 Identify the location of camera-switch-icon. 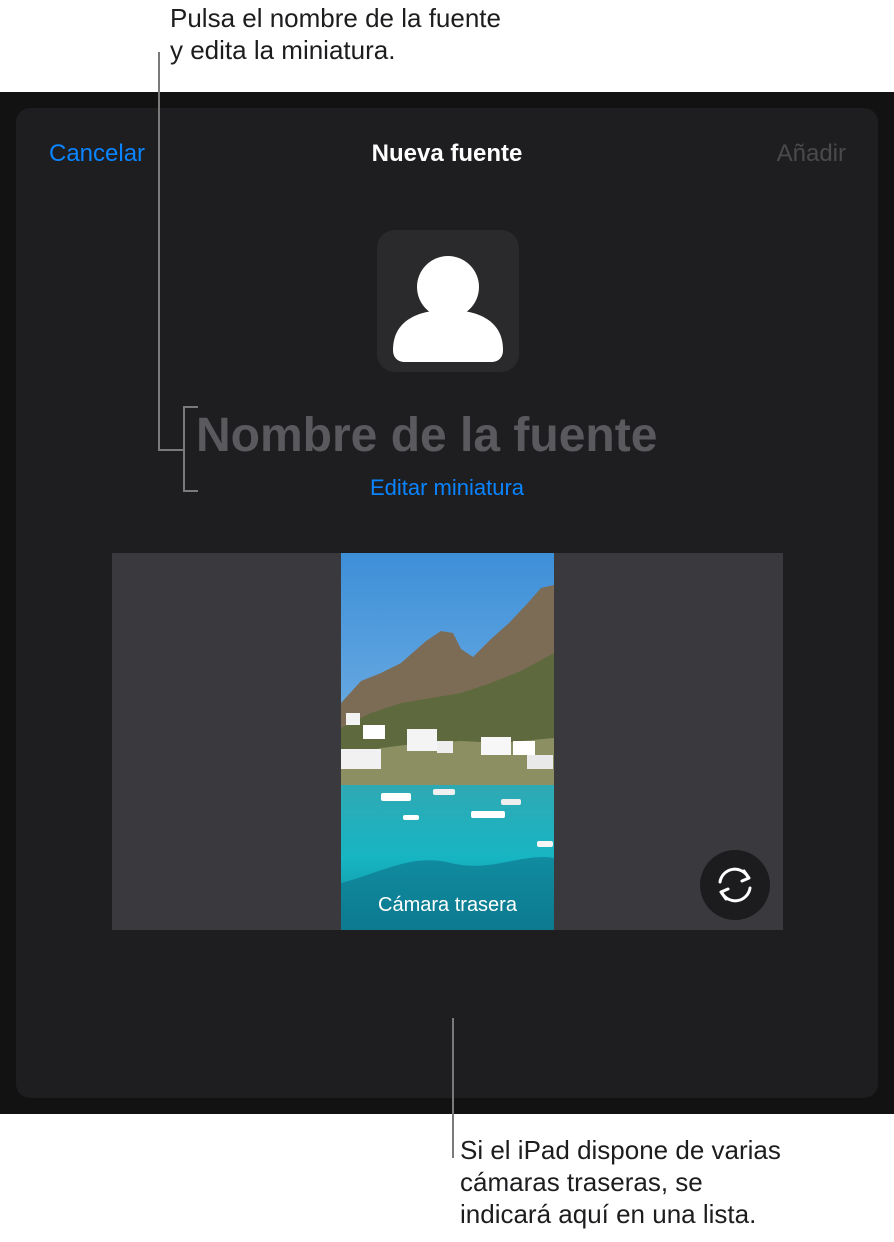
(735, 885).